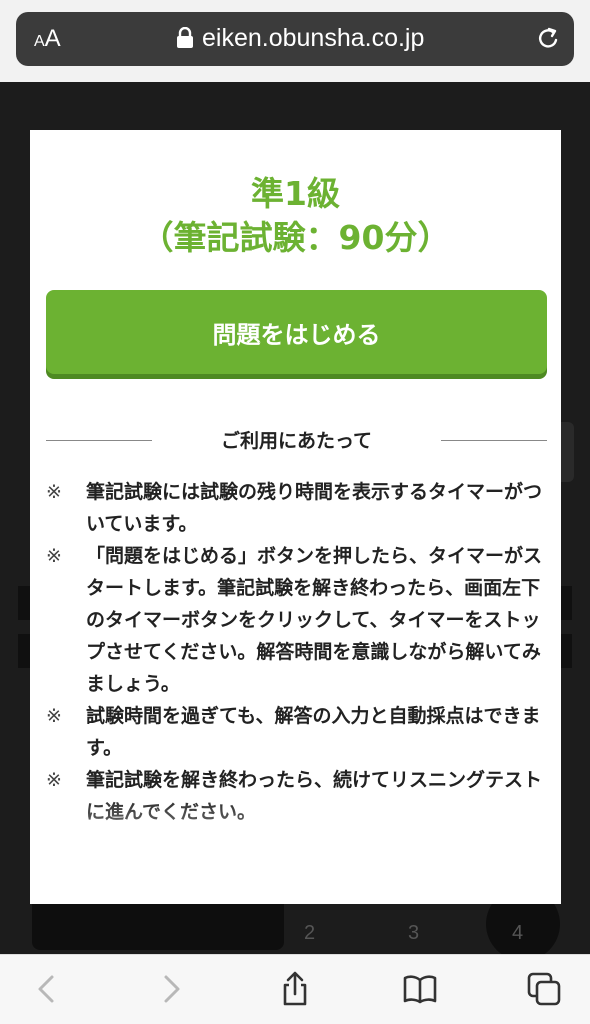  Describe the element at coordinates (414, 933) in the screenshot. I see `background-page-number: 3` at that location.